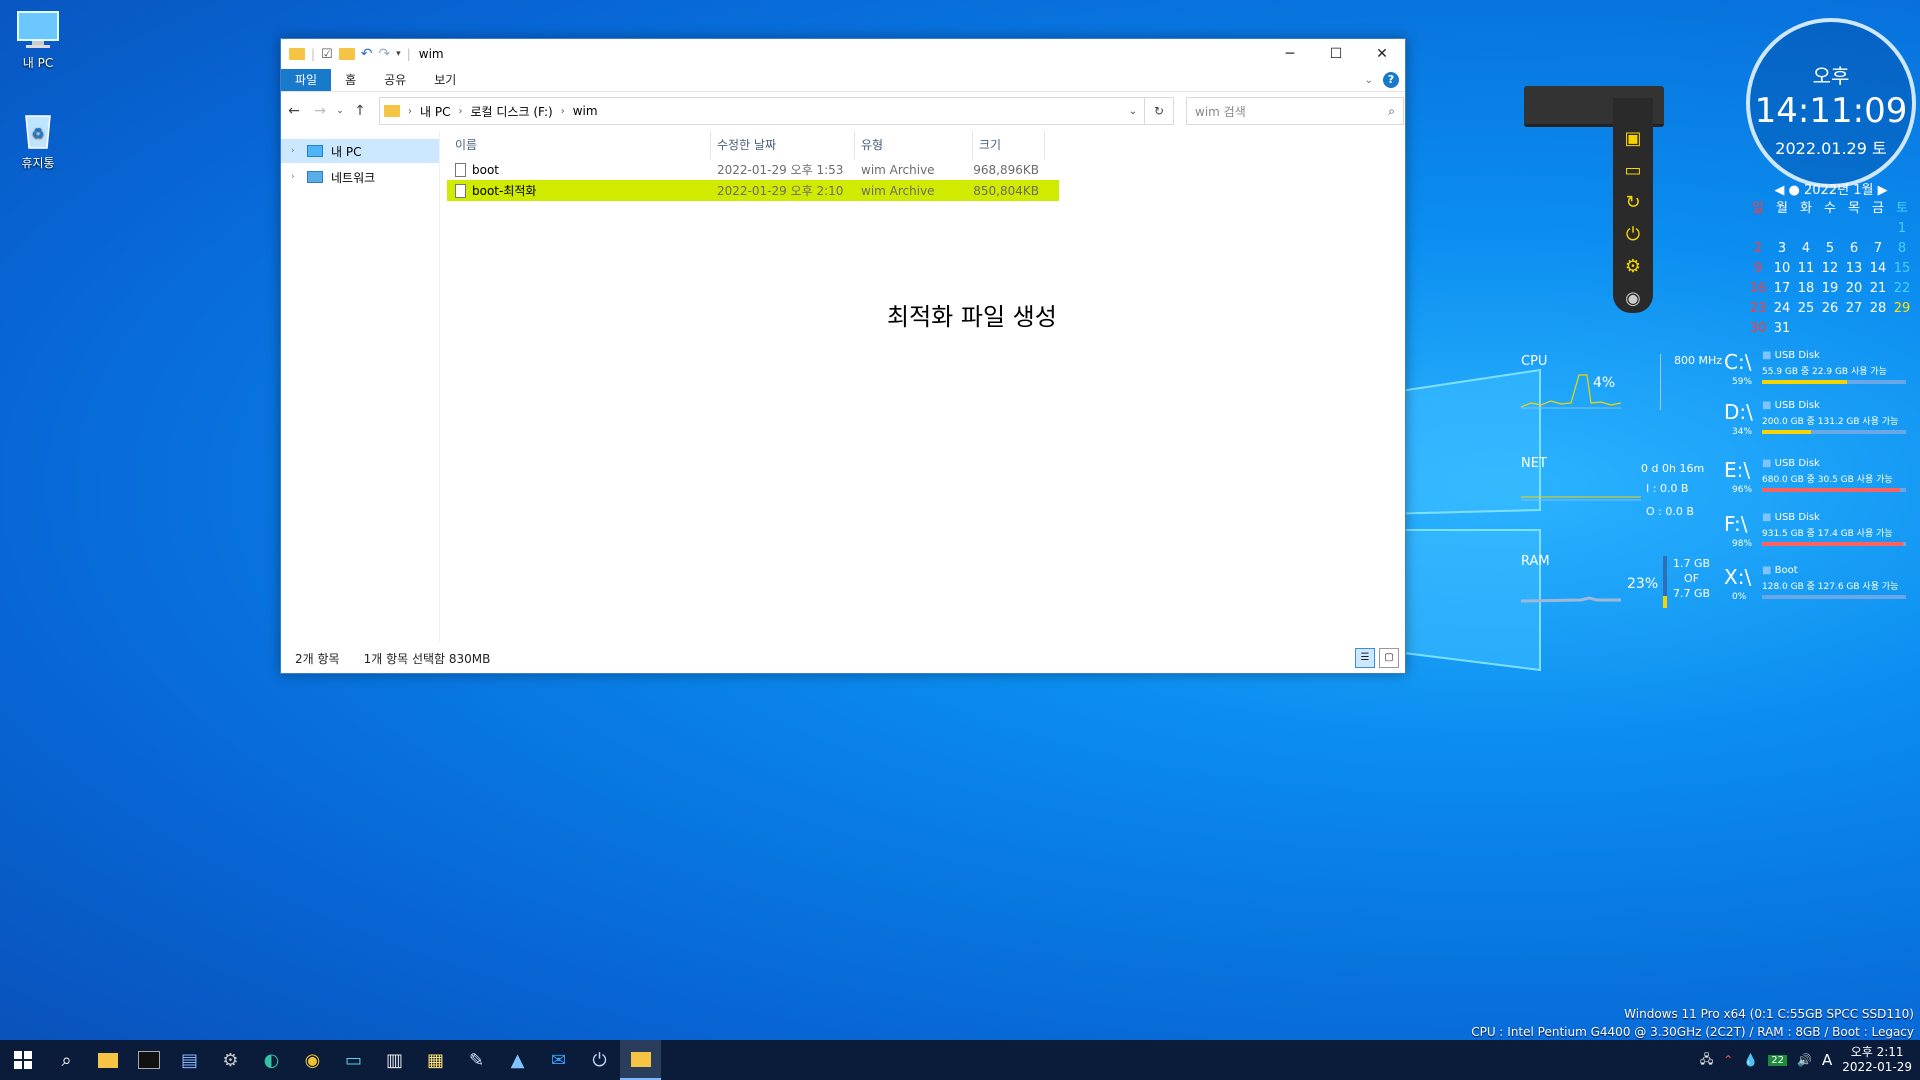 Image resolution: width=1920 pixels, height=1080 pixels. I want to click on calendar-day: 28, so click(1878, 308).